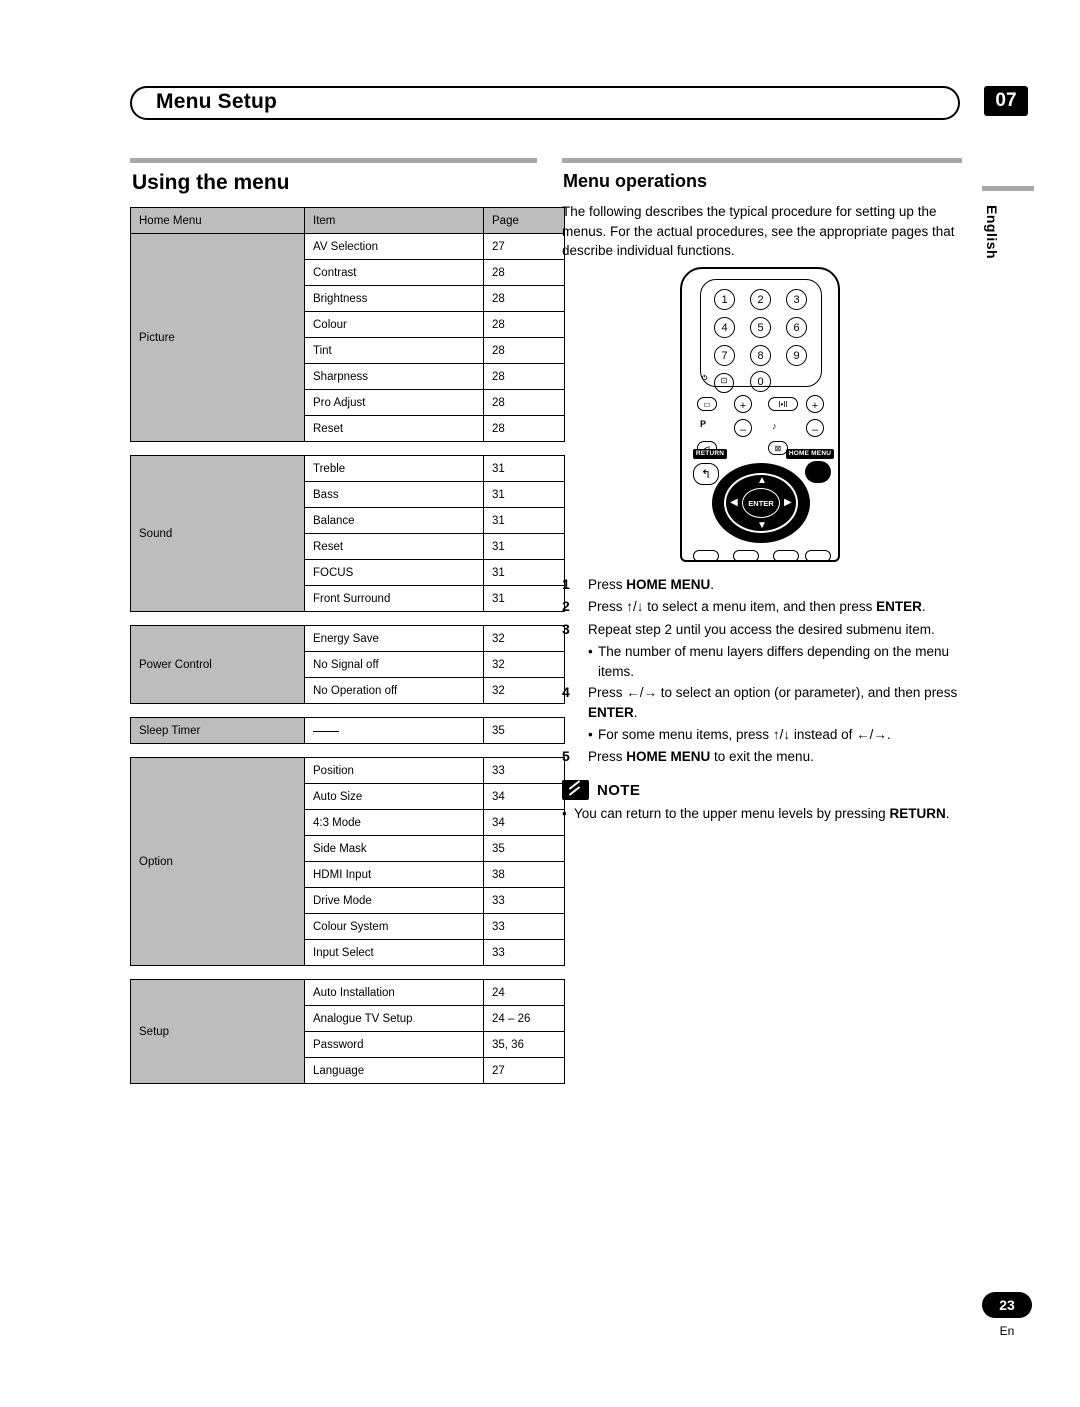 The width and height of the screenshot is (1080, 1407). Describe the element at coordinates (566, 606) in the screenshot. I see `step-number: 2` at that location.